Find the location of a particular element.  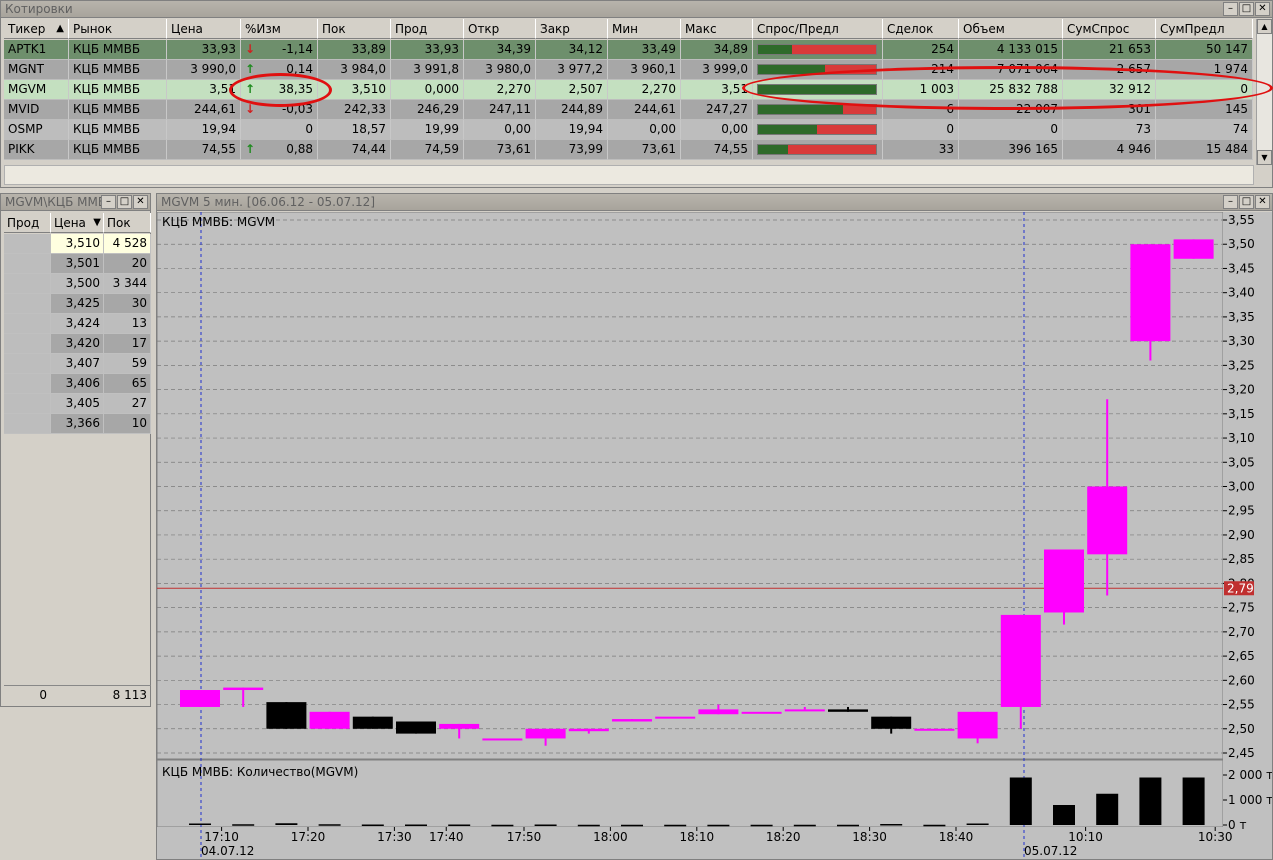

column-header-bar: Спрос/Предл is located at coordinates (818, 29).